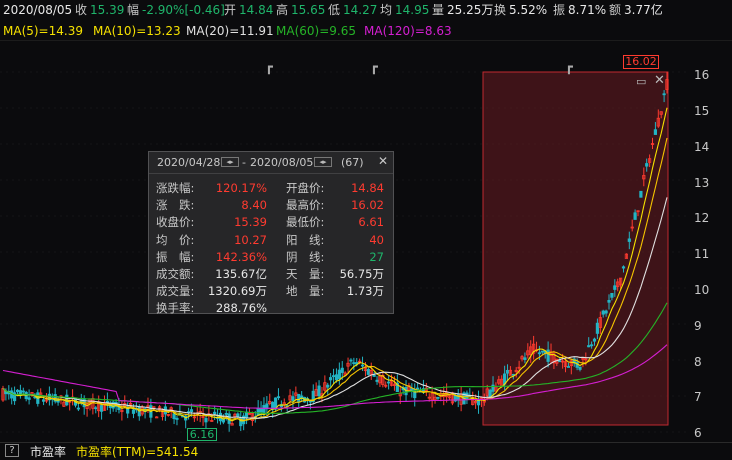  Describe the element at coordinates (412, 10) in the screenshot. I see `avg-value: 14.95` at that location.